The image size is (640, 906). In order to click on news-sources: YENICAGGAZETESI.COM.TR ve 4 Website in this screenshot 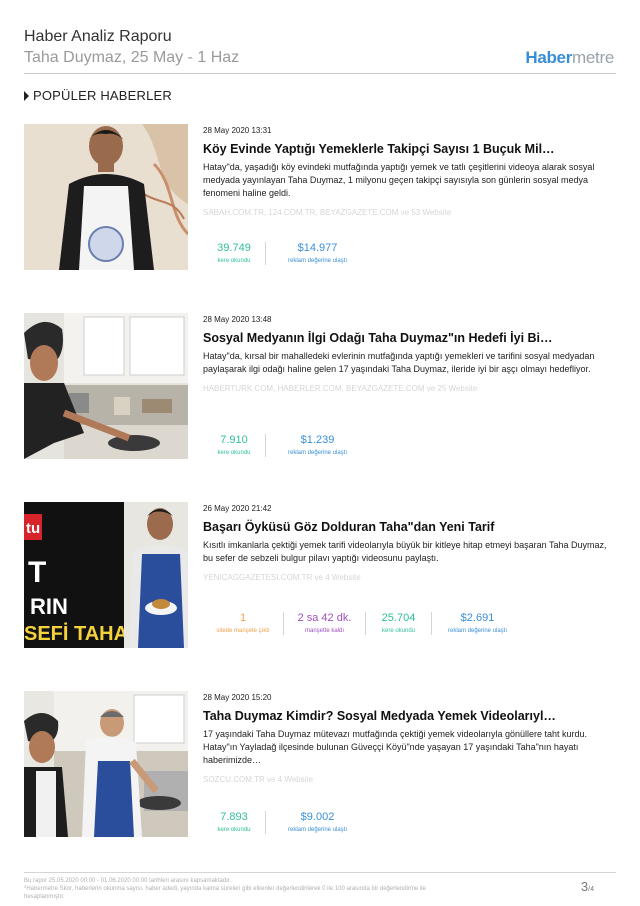, I will do `click(282, 577)`.